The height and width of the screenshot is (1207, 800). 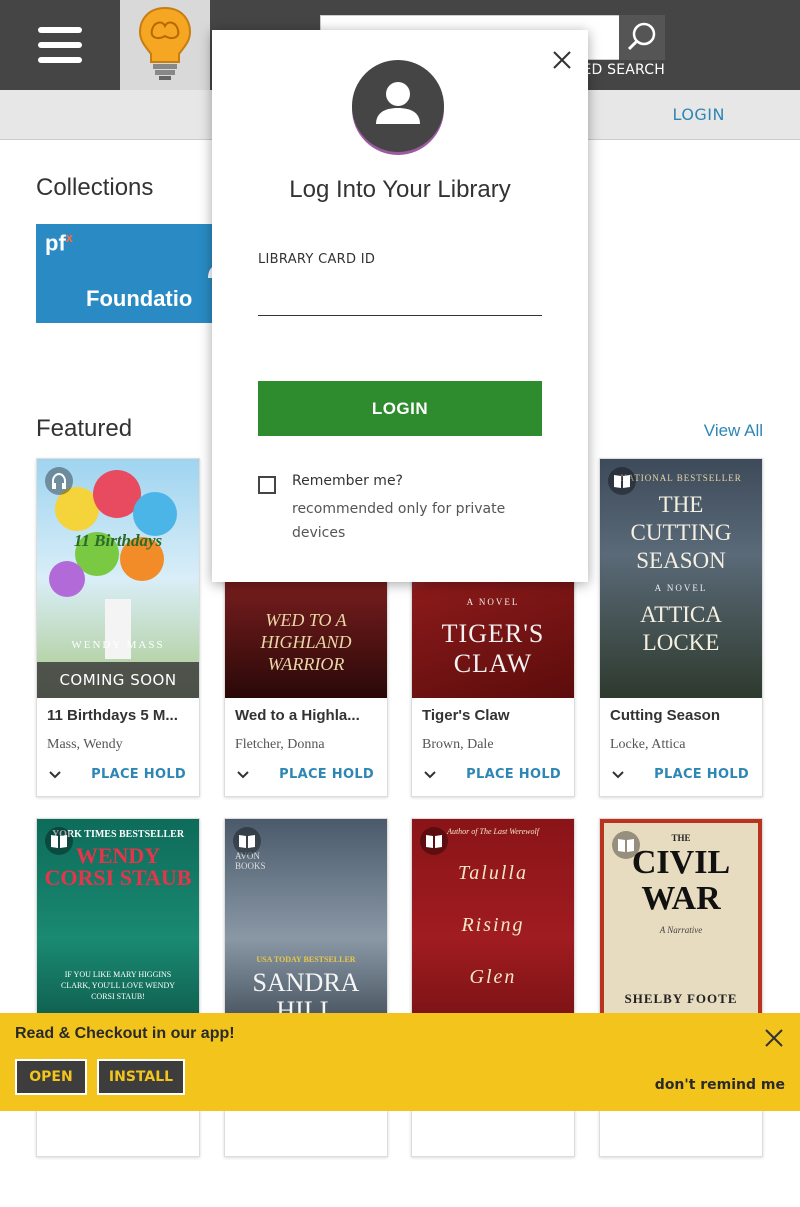 What do you see at coordinates (118, 645) in the screenshot?
I see `cover-author: WENDY MASS` at bounding box center [118, 645].